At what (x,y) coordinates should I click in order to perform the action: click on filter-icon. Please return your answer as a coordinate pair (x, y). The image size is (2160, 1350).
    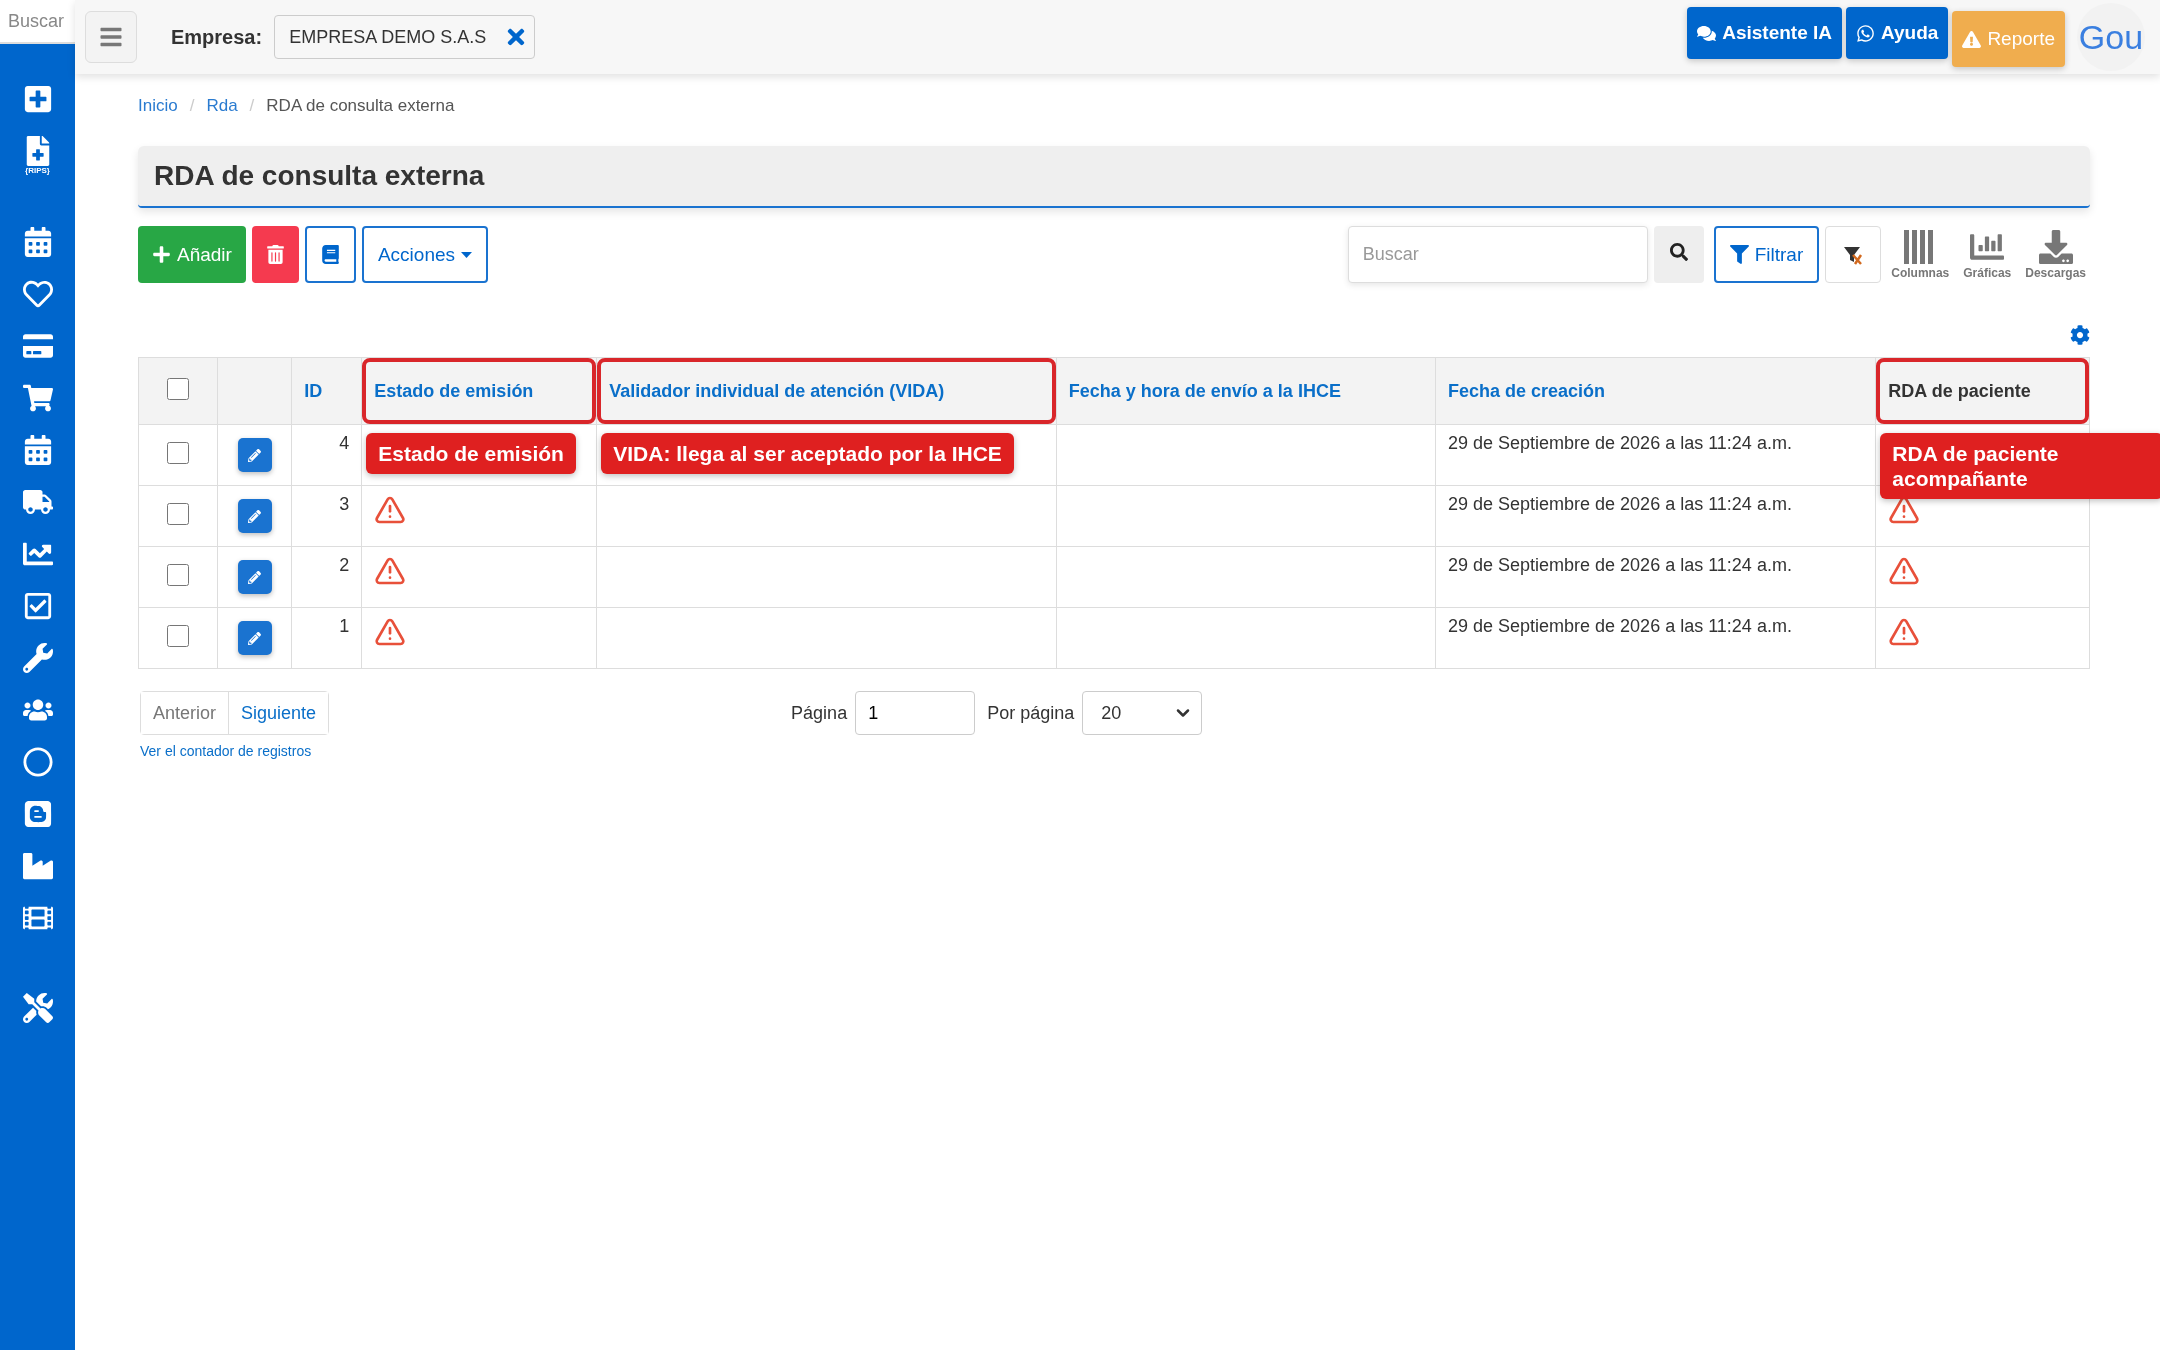
    Looking at the image, I should click on (1739, 254).